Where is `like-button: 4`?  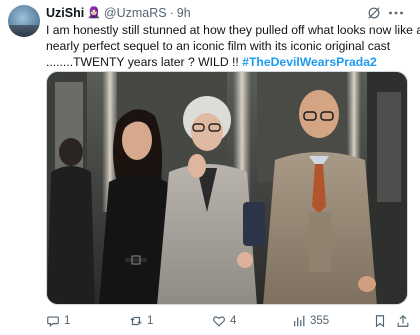
like-button: 4 is located at coordinates (224, 321).